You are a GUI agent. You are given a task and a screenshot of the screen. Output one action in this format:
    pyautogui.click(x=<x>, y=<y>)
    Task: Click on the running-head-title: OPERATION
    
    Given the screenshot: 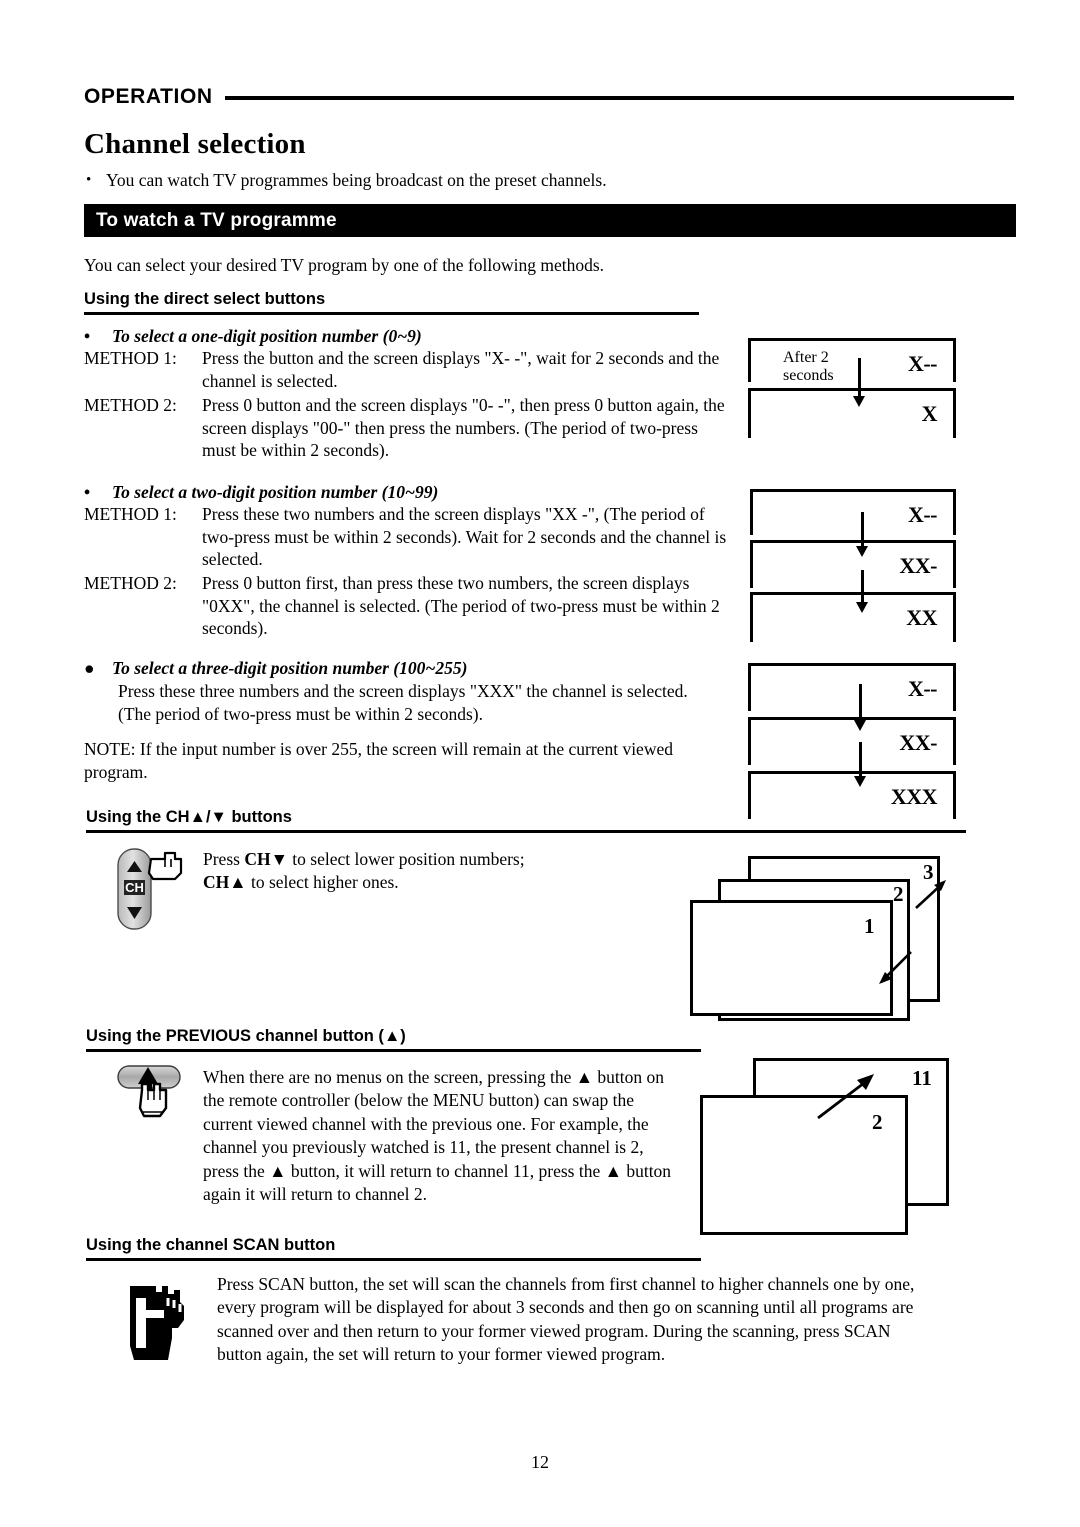 What is the action you would take?
    pyautogui.click(x=148, y=96)
    